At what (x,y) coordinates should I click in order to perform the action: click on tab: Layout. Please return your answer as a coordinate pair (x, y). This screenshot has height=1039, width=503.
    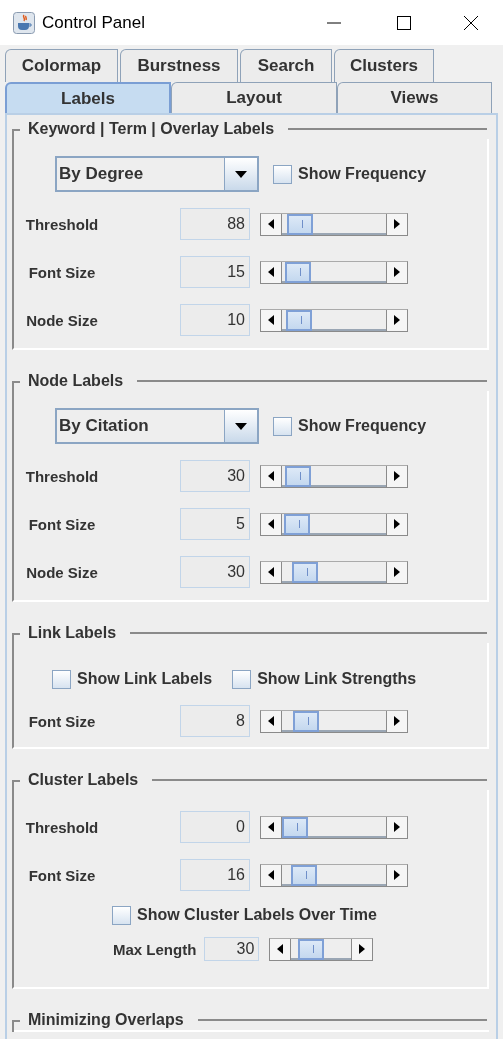
    Looking at the image, I should click on (254, 97).